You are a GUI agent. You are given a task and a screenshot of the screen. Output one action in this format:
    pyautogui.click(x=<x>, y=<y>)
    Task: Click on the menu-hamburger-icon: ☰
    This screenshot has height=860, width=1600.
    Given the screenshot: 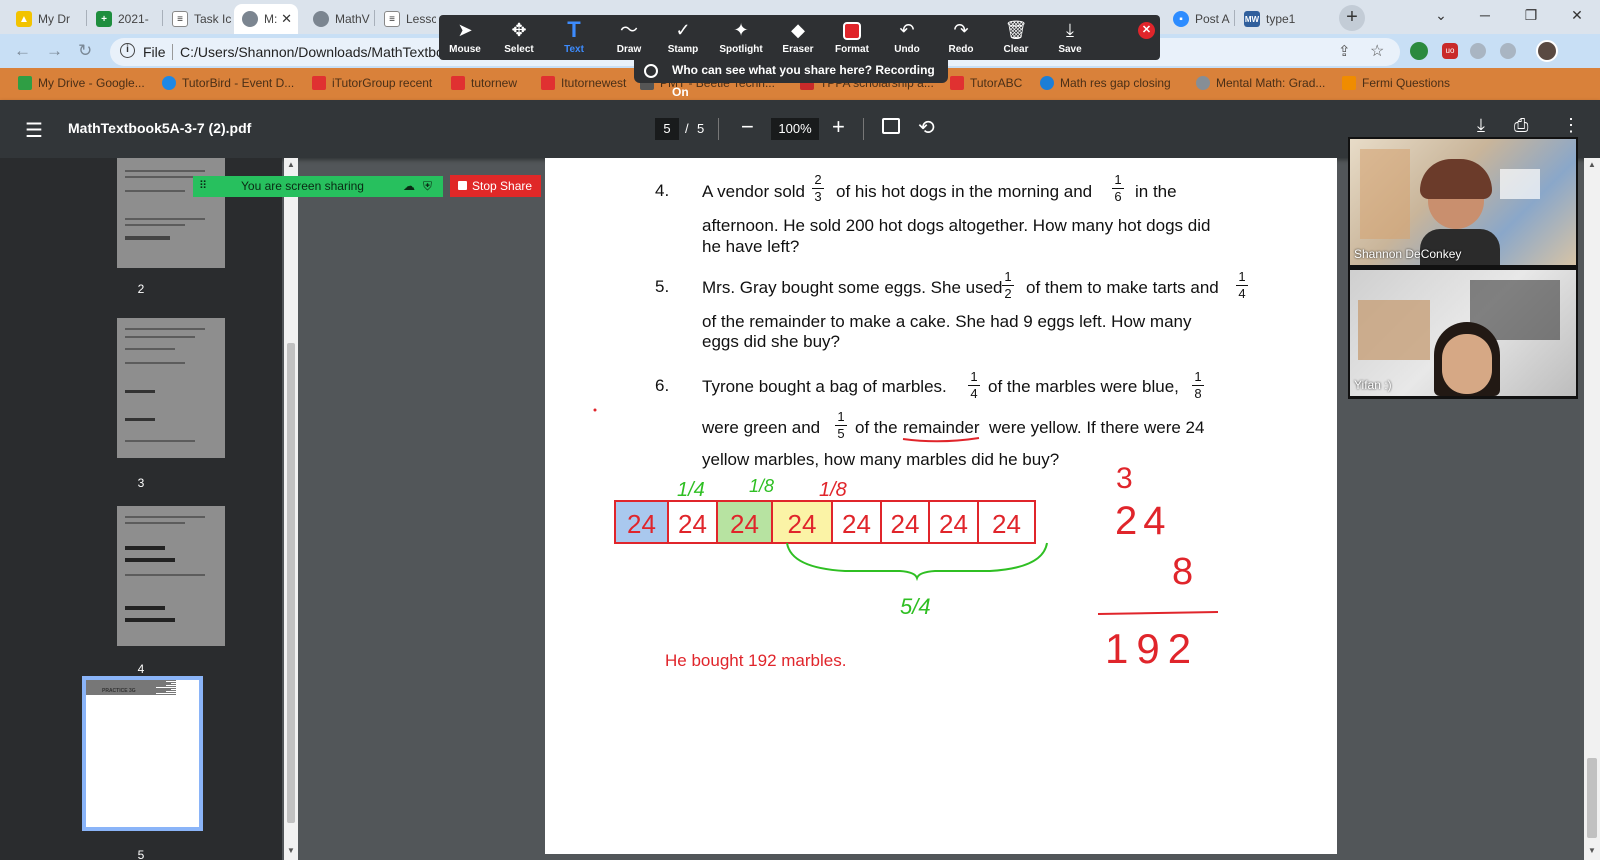 What is the action you would take?
    pyautogui.click(x=34, y=130)
    